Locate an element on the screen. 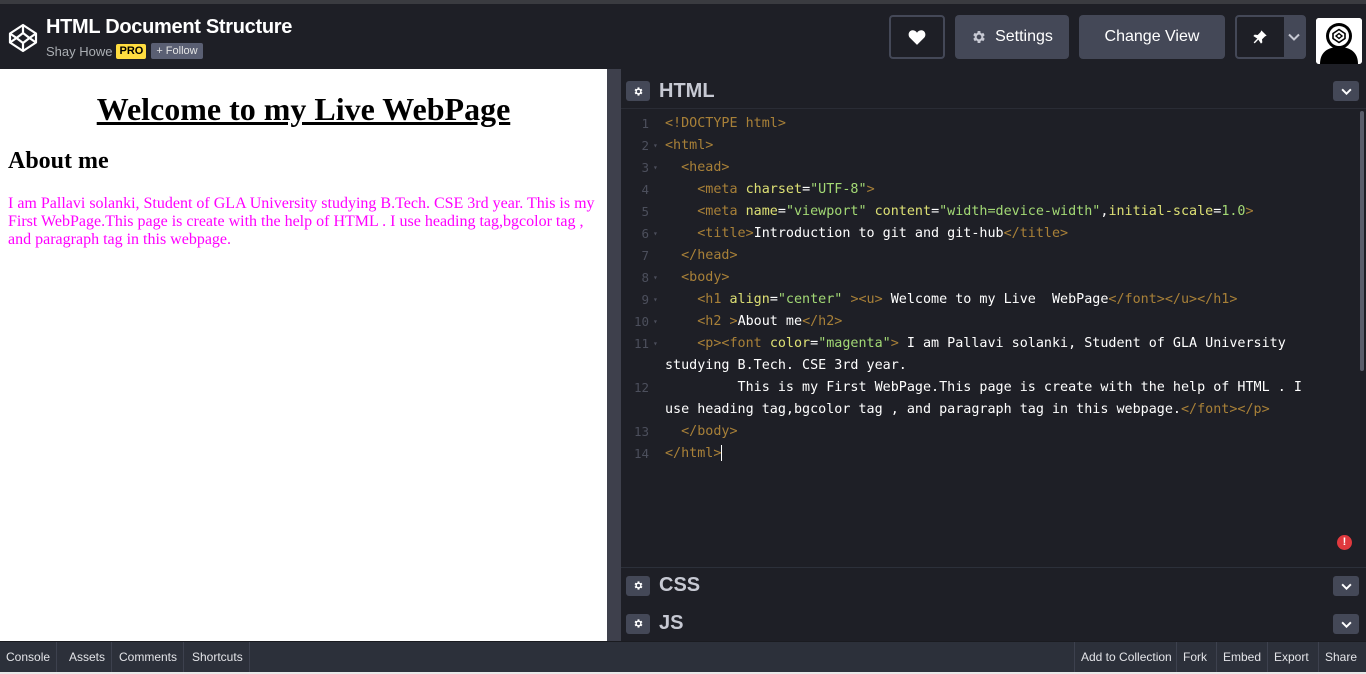  fork-button: Fork is located at coordinates (1194, 657).